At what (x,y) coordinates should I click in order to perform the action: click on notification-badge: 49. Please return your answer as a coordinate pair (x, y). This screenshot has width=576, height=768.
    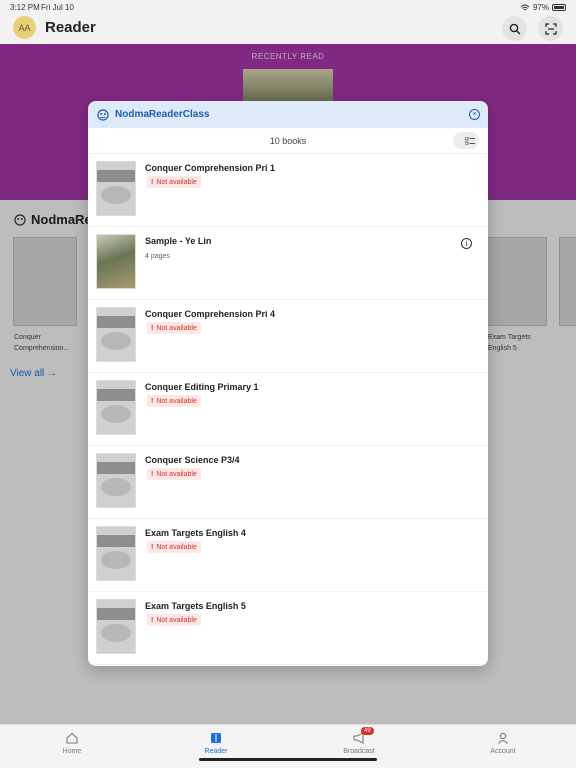
    Looking at the image, I should click on (367, 731).